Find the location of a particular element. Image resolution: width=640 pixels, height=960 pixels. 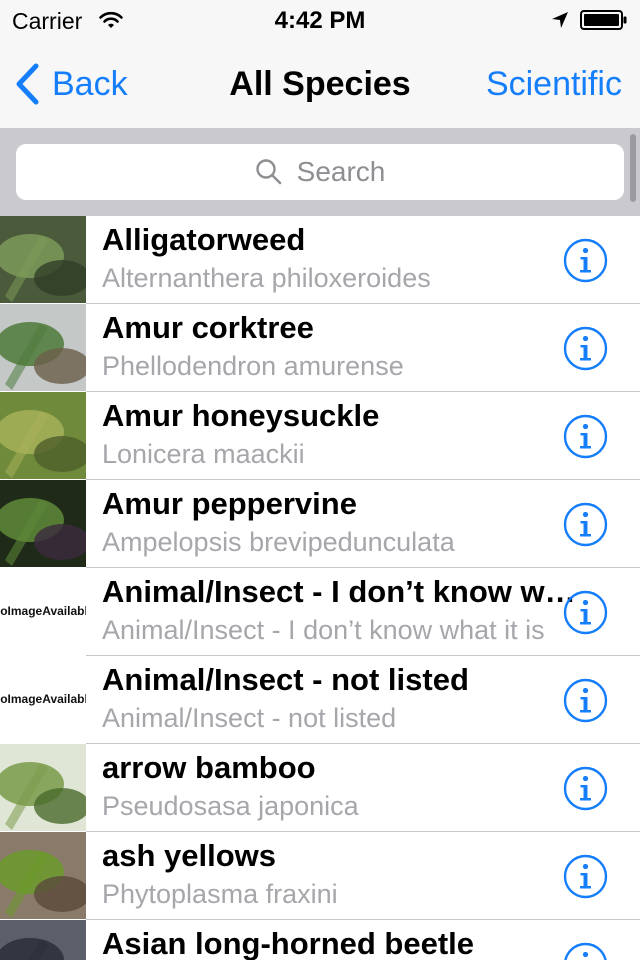

species-row: ash yellows Phytoplasma fraxini is located at coordinates (320, 876).